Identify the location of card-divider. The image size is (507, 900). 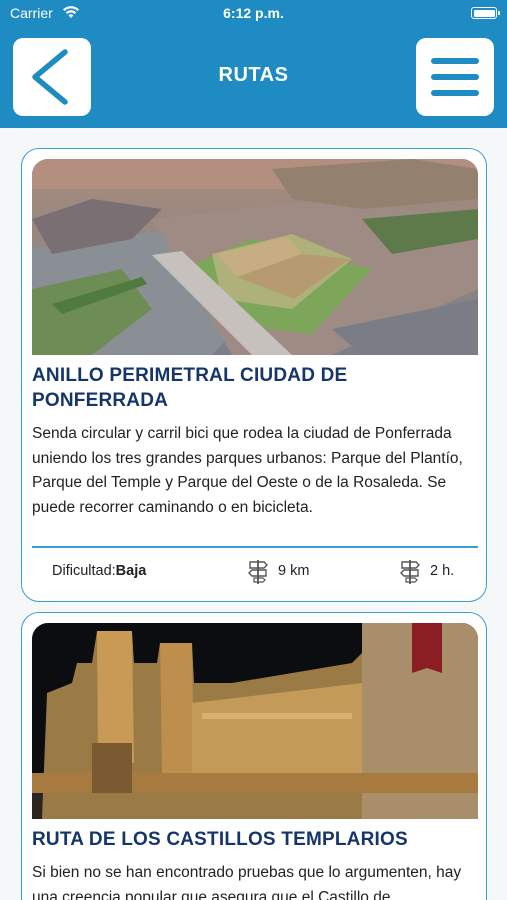
(255, 547).